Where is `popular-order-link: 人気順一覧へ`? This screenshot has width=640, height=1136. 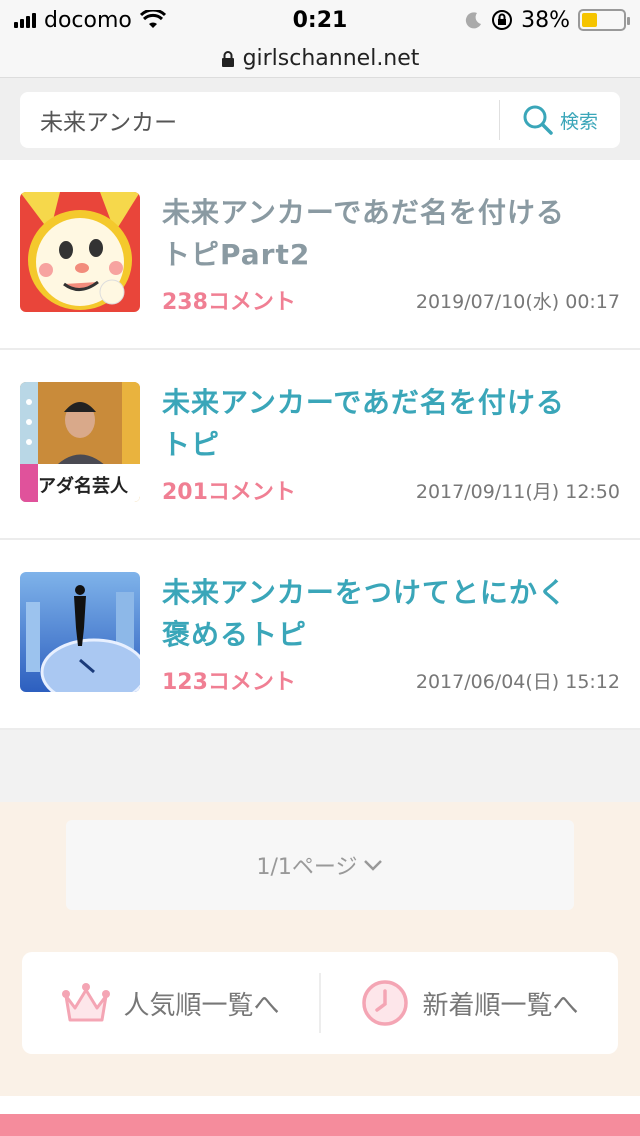
popular-order-link: 人気順一覧へ is located at coordinates (170, 1003).